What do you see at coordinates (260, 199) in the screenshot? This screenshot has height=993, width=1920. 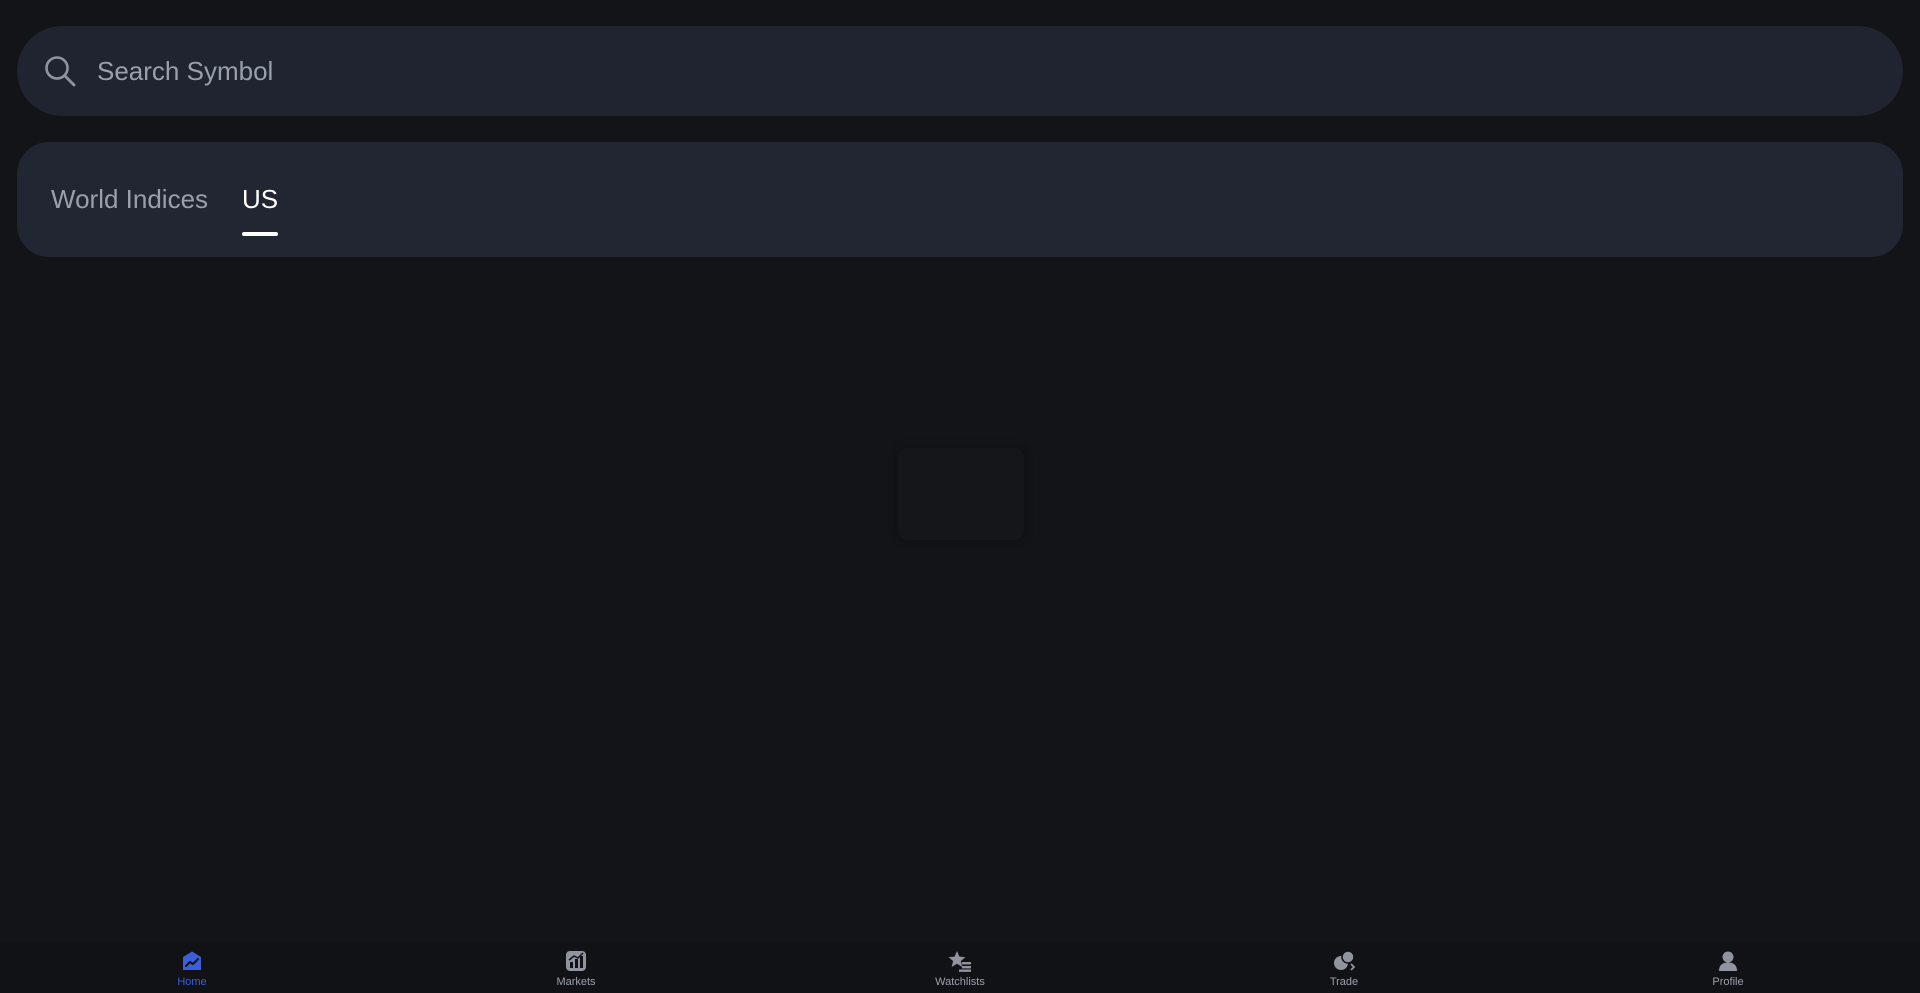 I see `tab-label: US` at bounding box center [260, 199].